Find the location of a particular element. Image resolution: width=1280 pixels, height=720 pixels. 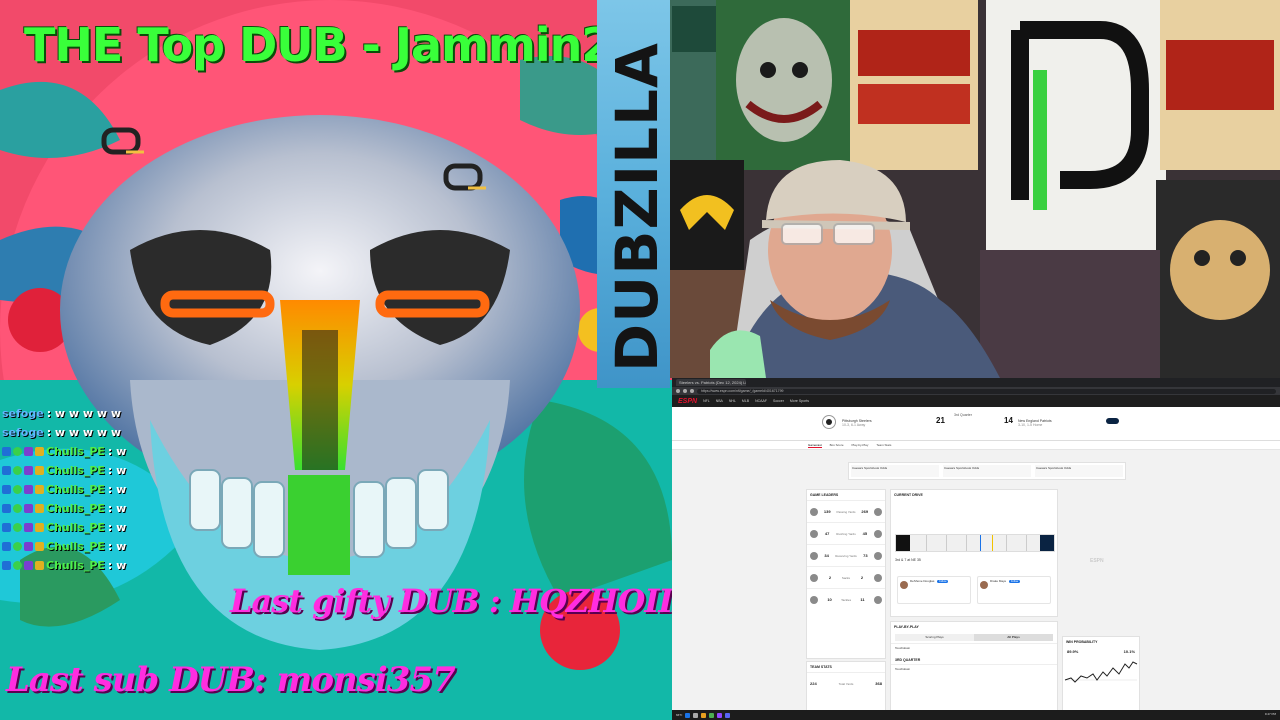

leader-row: 34 Receiving Yards 73 is located at coordinates (846, 555).